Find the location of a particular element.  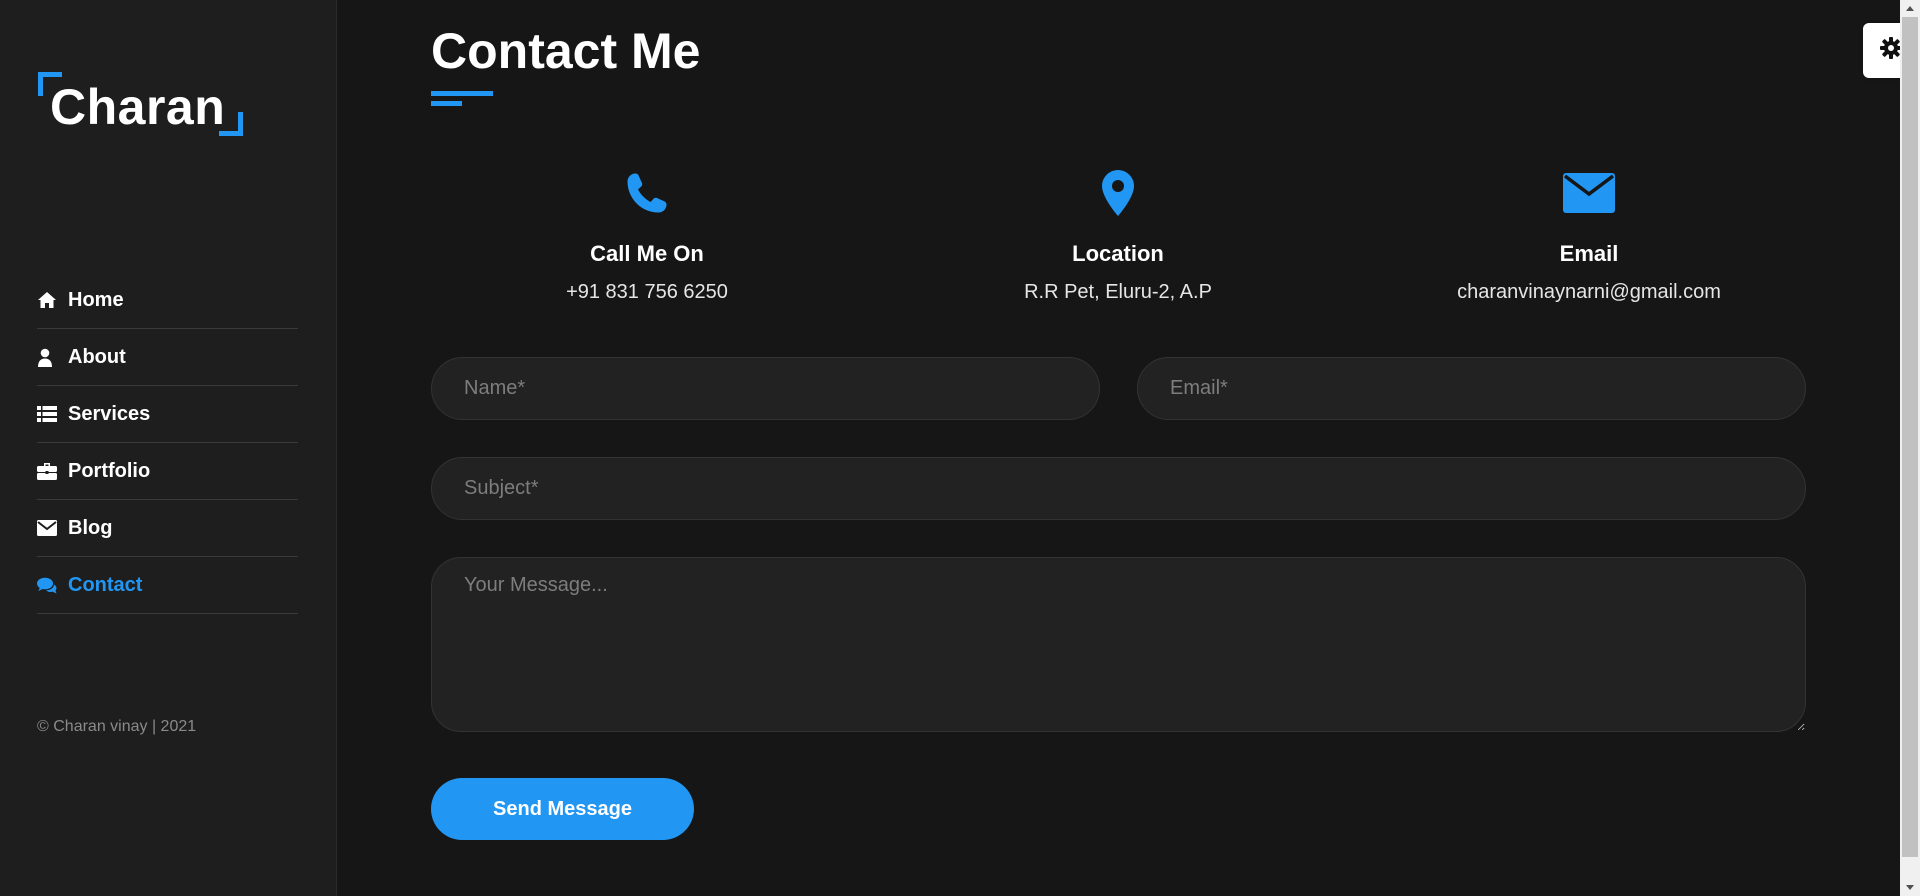

phone-icon is located at coordinates (647, 193).